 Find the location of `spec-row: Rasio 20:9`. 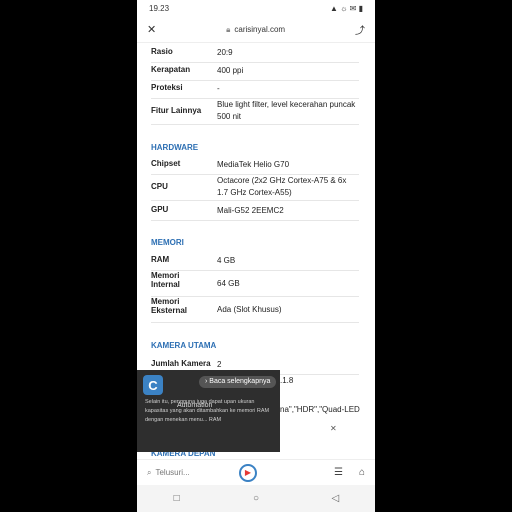

spec-row: Rasio 20:9 is located at coordinates (255, 55).